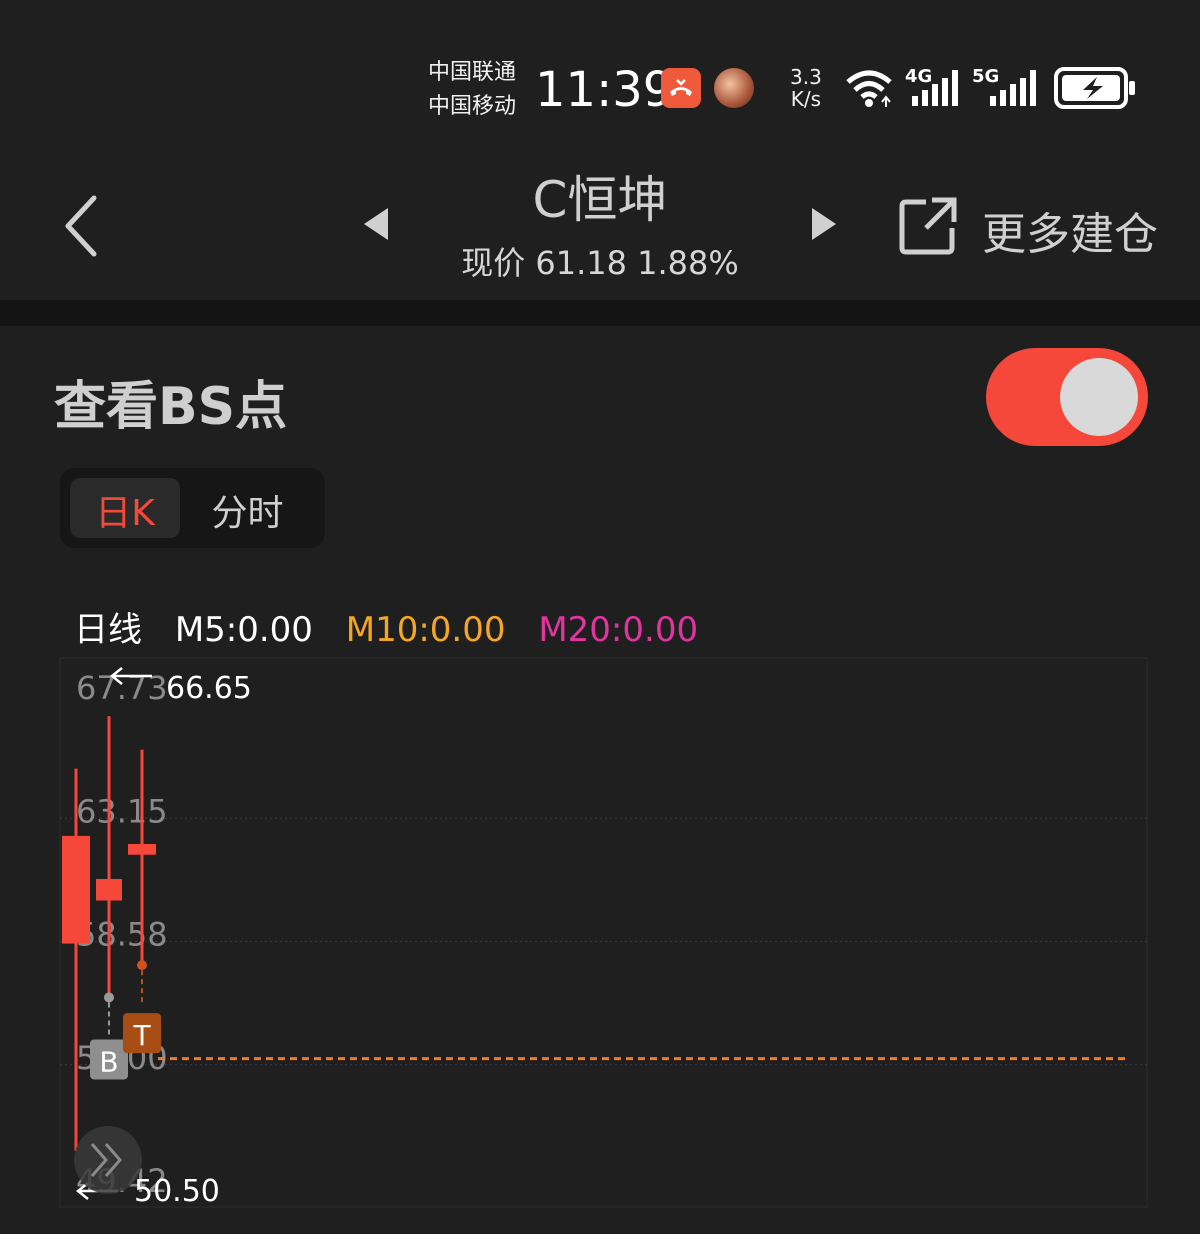 Image resolution: width=1200 pixels, height=1234 pixels. What do you see at coordinates (177, 1191) in the screenshot?
I see `min-price-label: 50.50` at bounding box center [177, 1191].